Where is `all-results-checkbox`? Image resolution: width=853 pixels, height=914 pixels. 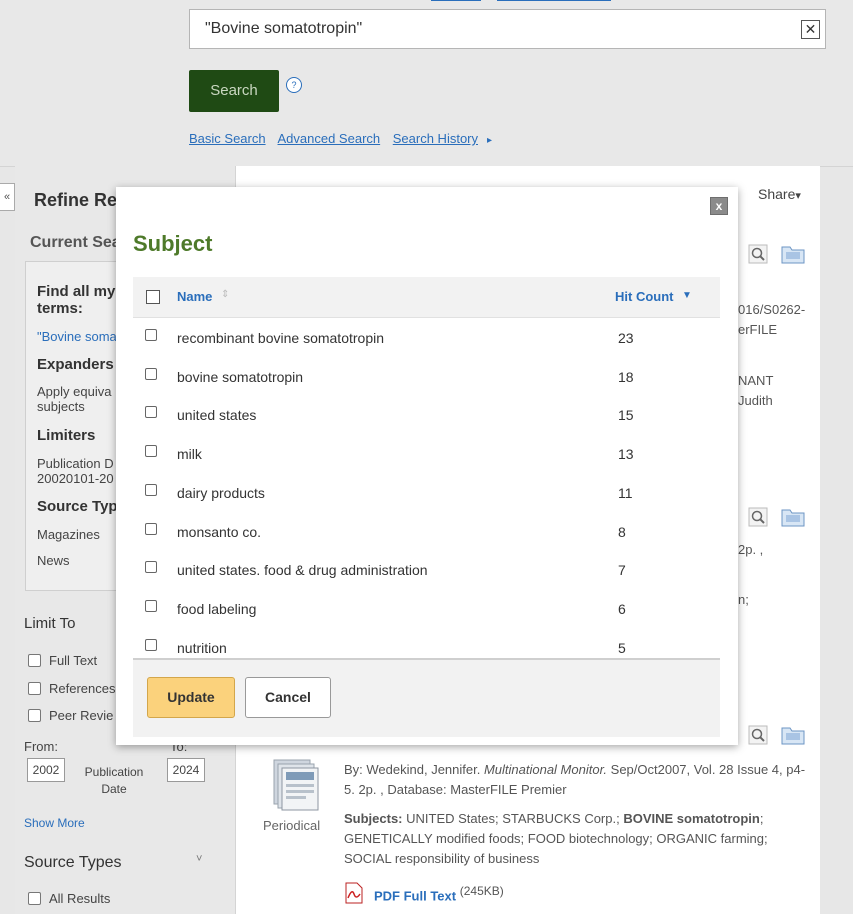
all-results-checkbox is located at coordinates (34, 898).